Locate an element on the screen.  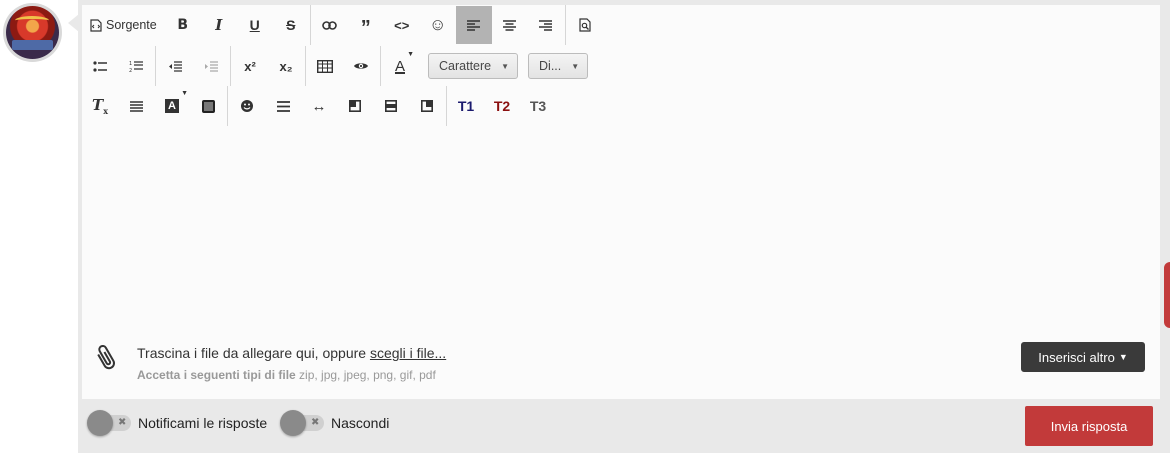
toolbar-row-2: 12 x² x₂ A ▼ Carattere ▼ Di... ▼ is located at coordinates (335, 66).